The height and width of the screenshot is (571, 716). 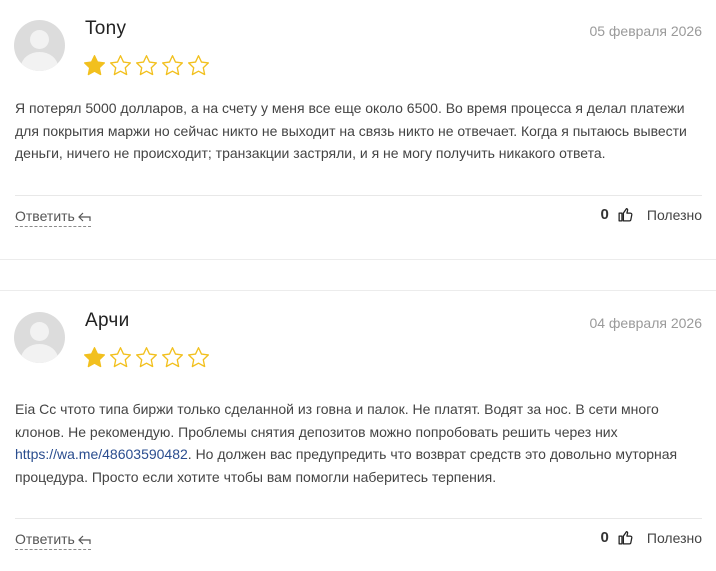 What do you see at coordinates (106, 28) in the screenshot?
I see `review-author: Tony` at bounding box center [106, 28].